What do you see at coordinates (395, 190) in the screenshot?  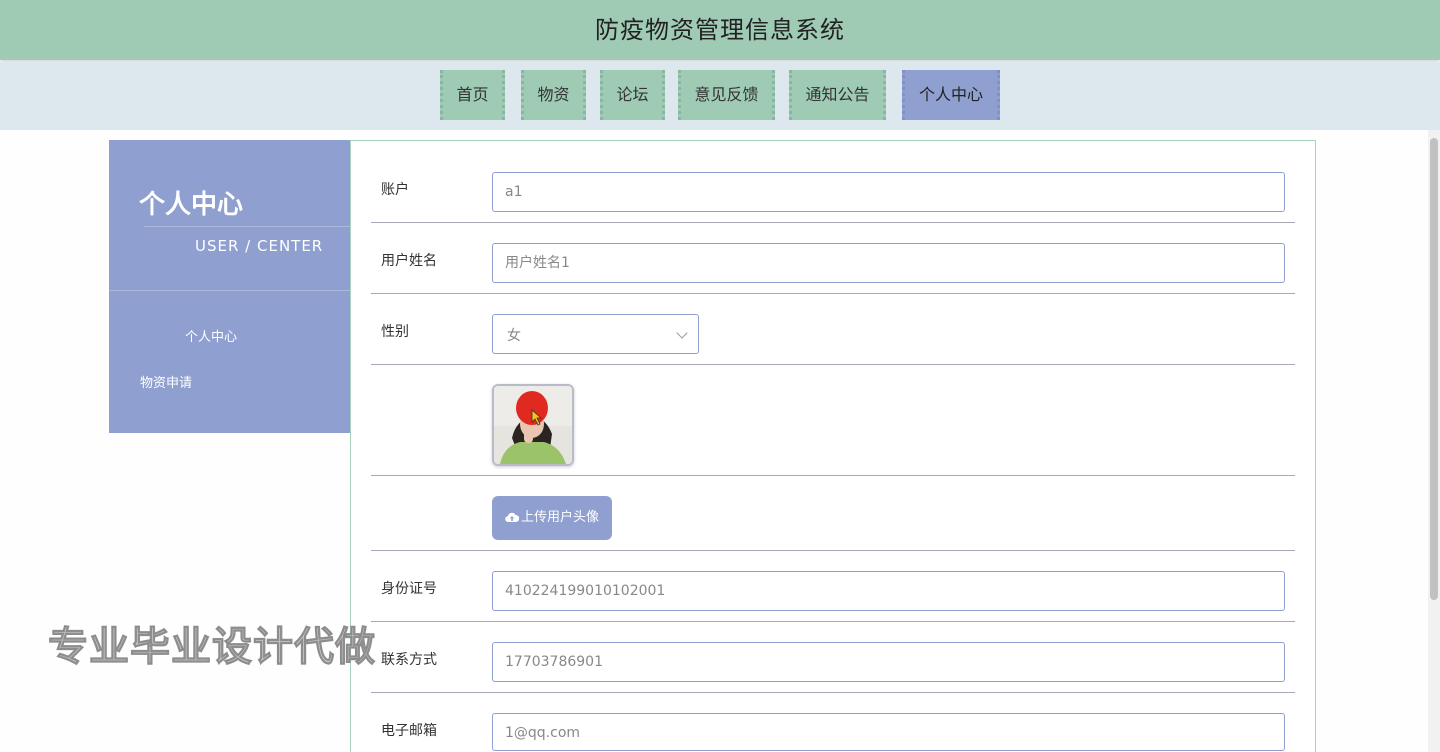 I see `account-label: 账户` at bounding box center [395, 190].